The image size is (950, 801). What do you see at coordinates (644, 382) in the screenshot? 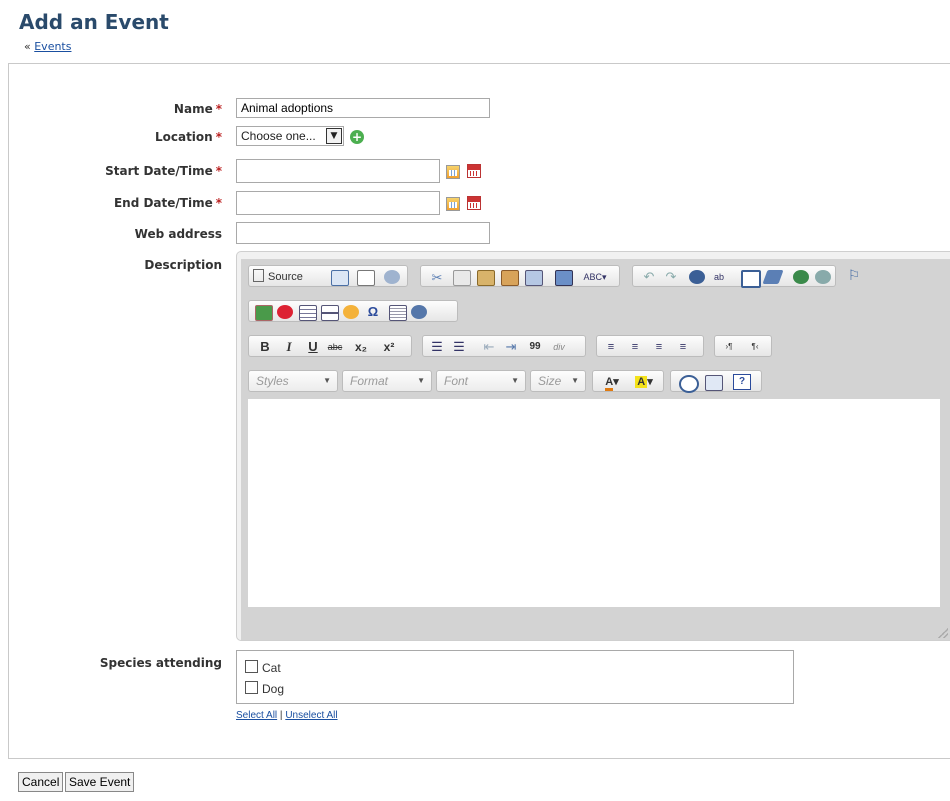
I see `background-color-button: A ▾` at bounding box center [644, 382].